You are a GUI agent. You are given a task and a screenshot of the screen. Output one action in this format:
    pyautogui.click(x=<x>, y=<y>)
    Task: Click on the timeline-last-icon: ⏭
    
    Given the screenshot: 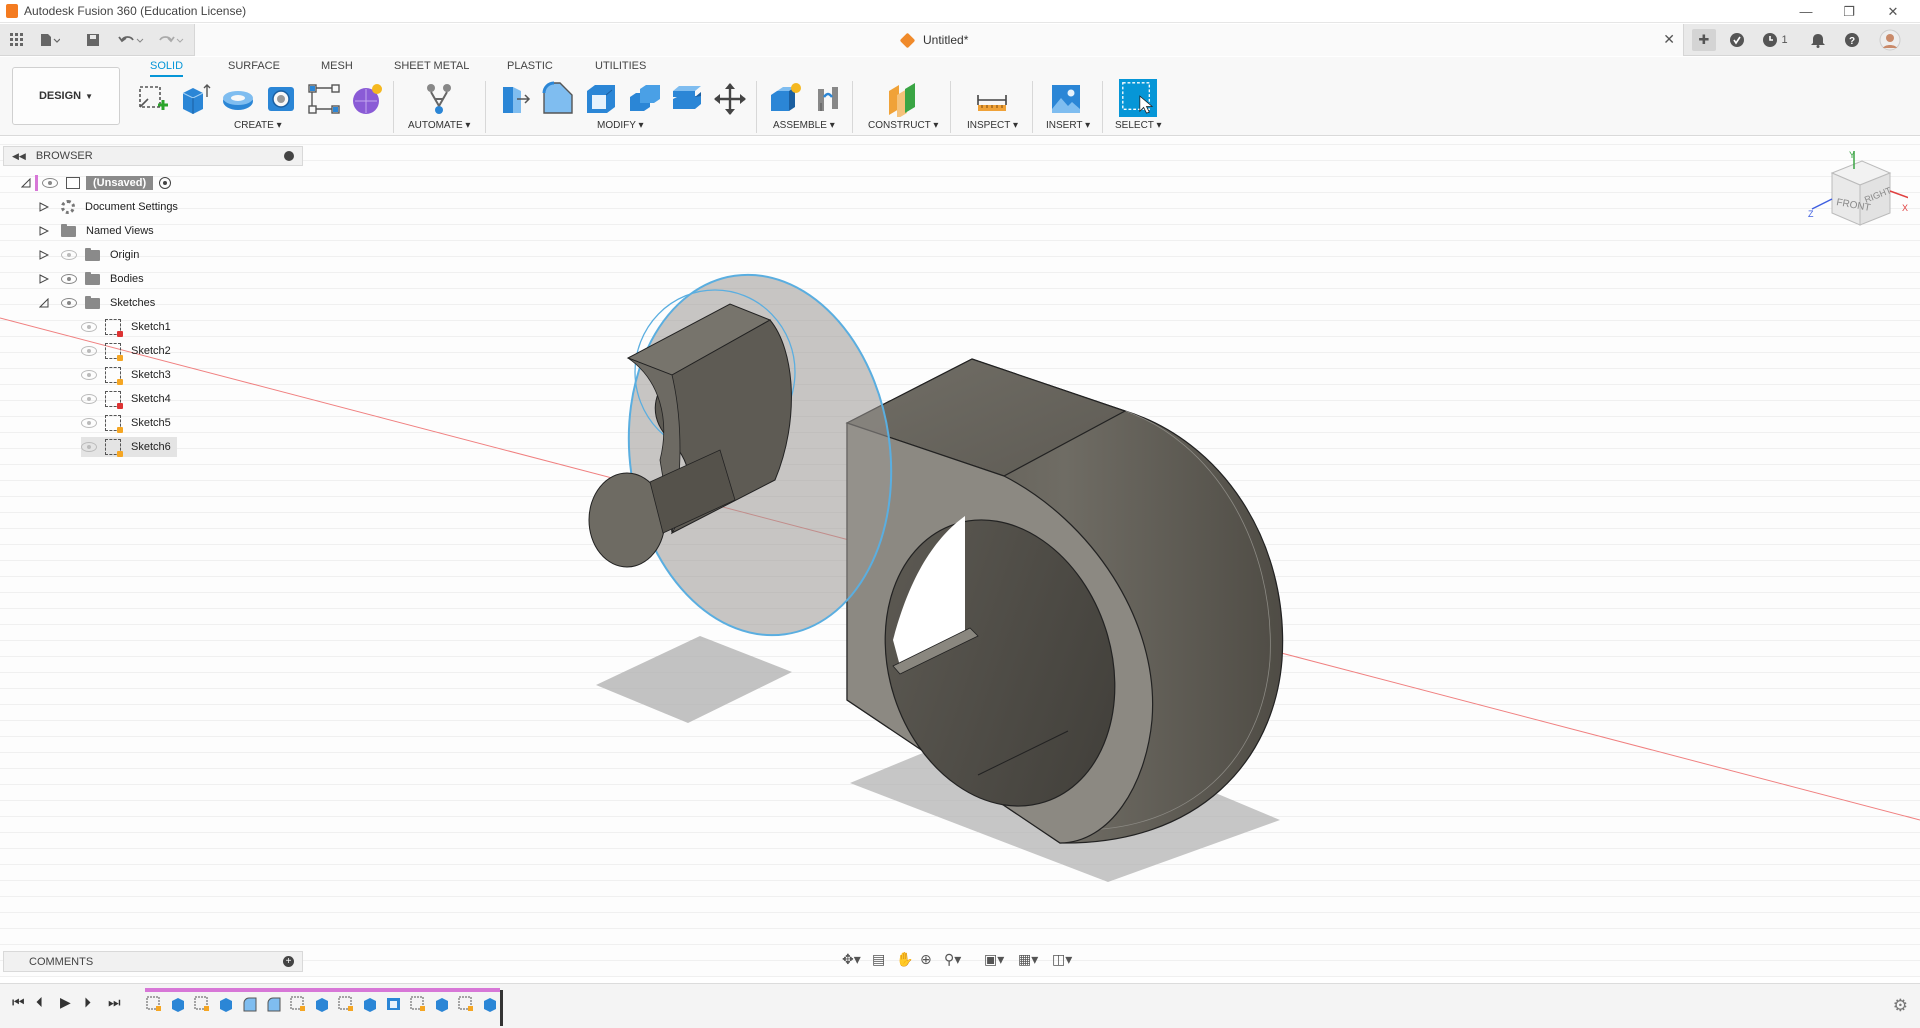 What is the action you would take?
    pyautogui.click(x=114, y=1002)
    